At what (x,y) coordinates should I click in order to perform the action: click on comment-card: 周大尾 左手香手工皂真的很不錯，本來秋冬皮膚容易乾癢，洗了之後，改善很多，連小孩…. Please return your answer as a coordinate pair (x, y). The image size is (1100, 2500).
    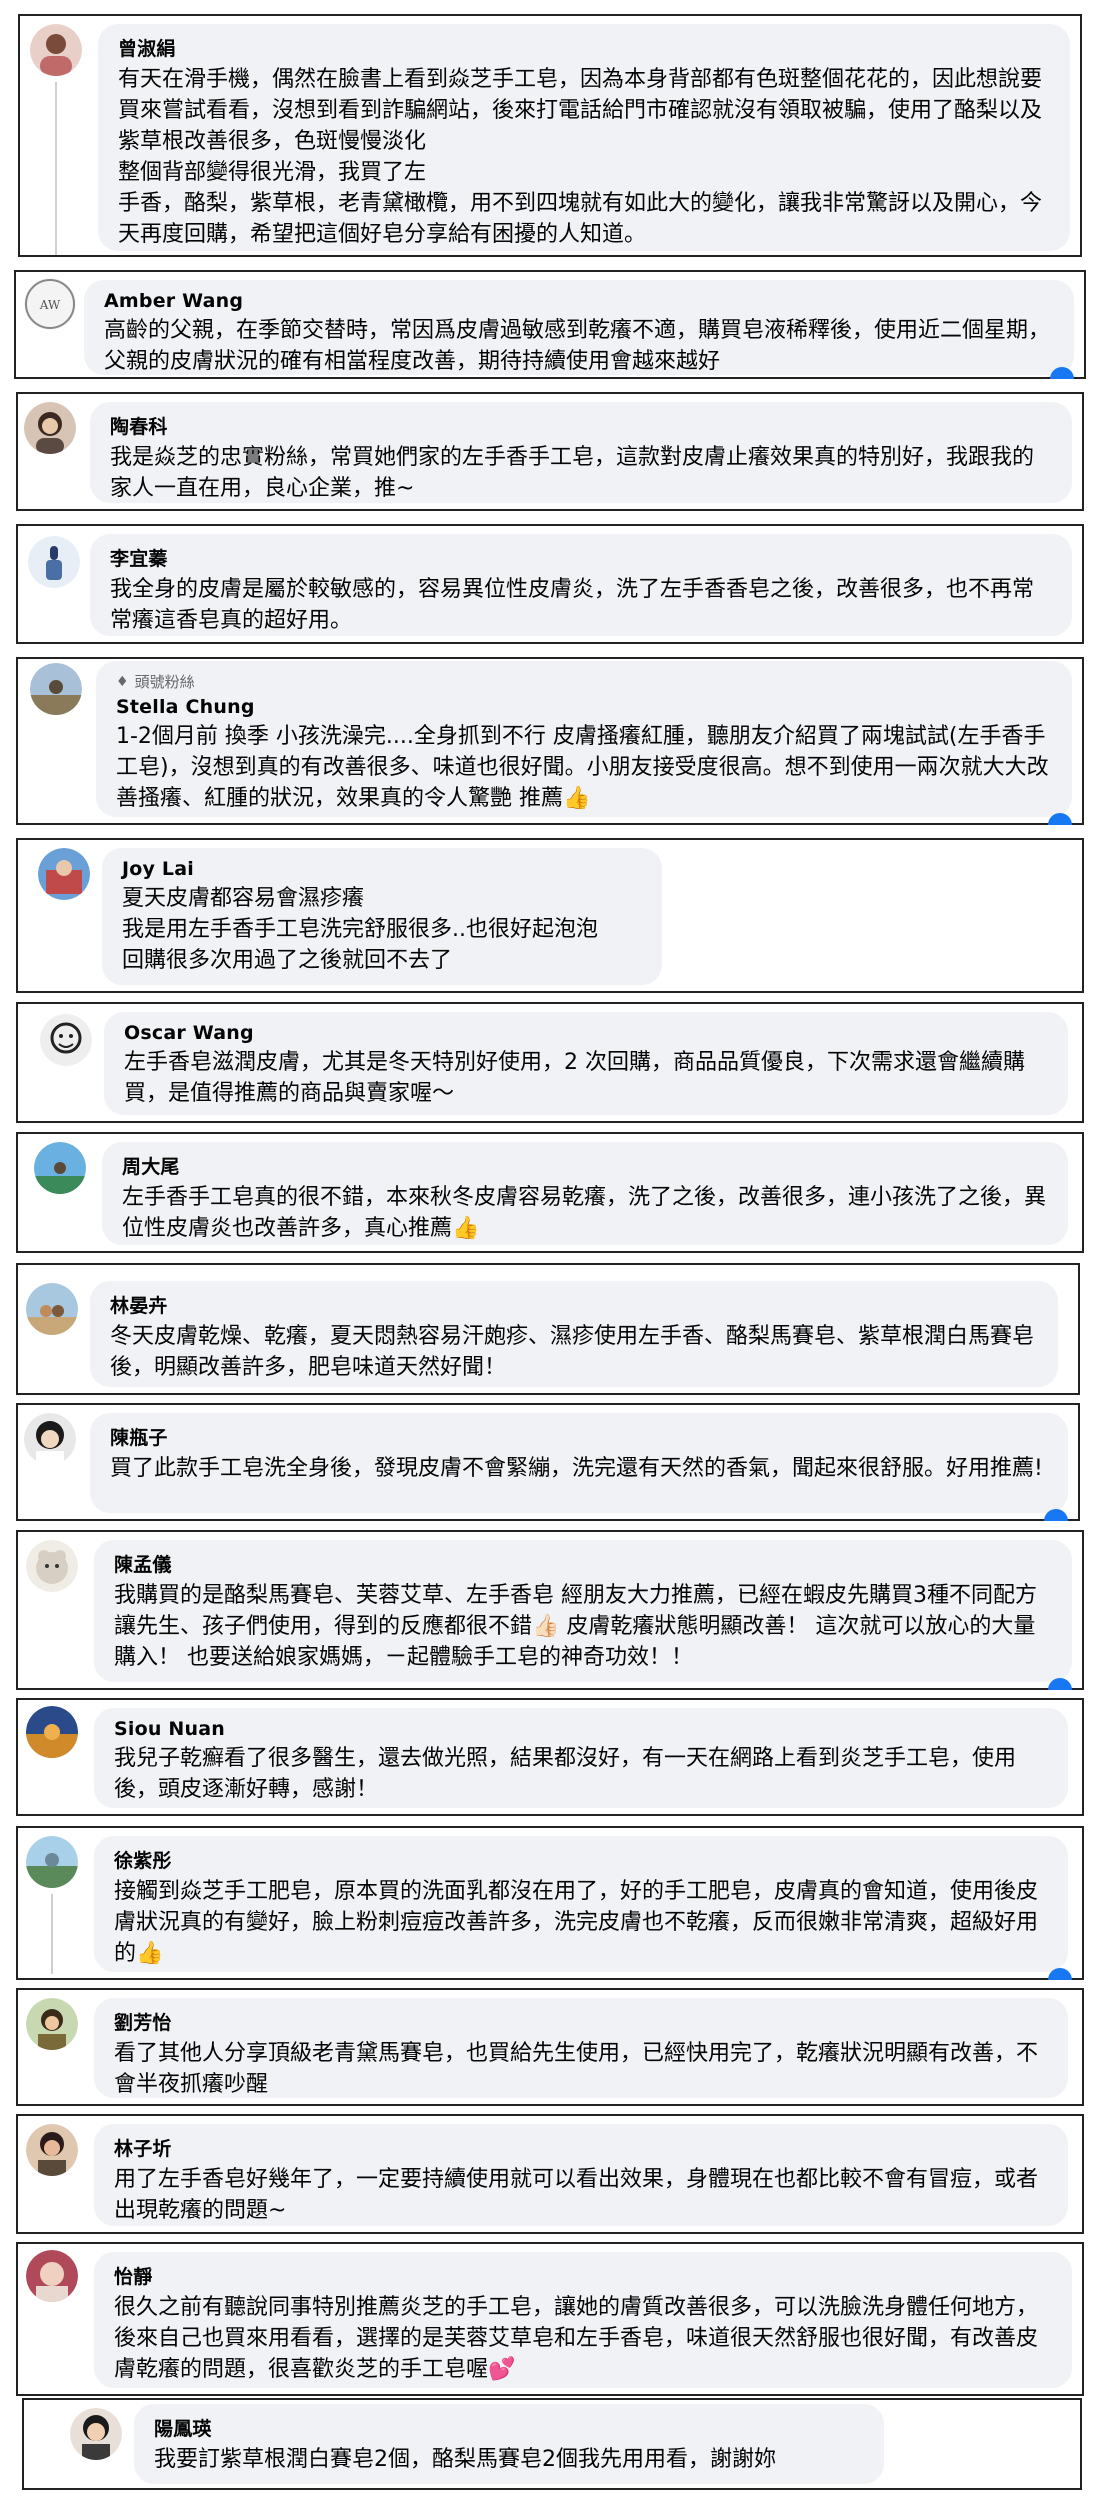
    Looking at the image, I should click on (550, 1192).